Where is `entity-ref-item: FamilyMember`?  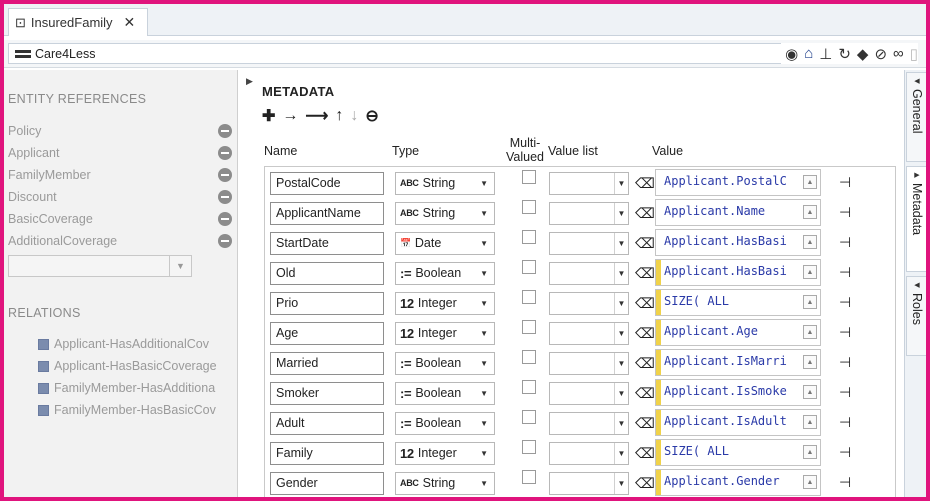 entity-ref-item: FamilyMember is located at coordinates (121, 175).